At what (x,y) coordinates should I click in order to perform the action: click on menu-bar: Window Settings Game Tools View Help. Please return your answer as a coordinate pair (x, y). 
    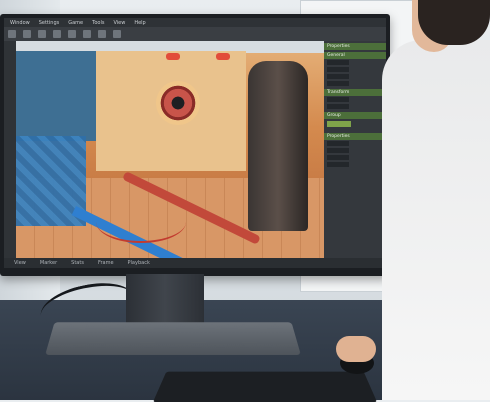
    Looking at the image, I should click on (195, 22).